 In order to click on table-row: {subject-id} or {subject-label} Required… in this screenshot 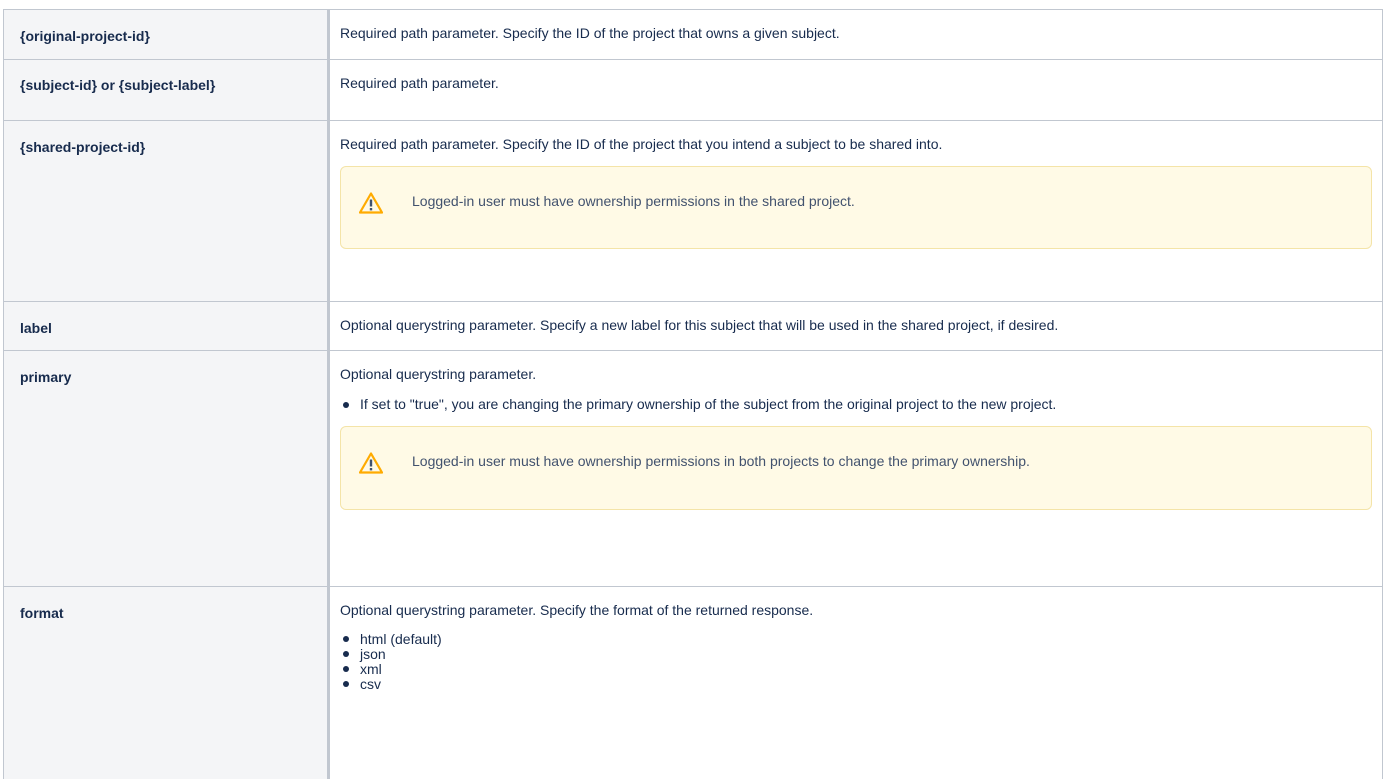, I will do `click(693, 90)`.